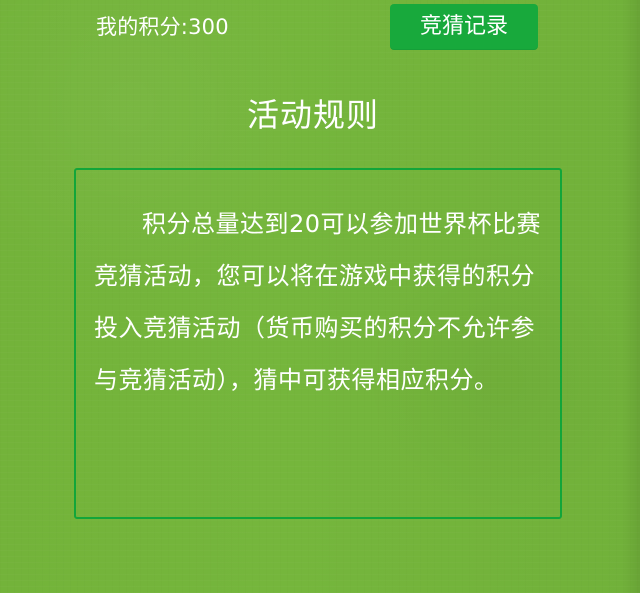  I want to click on guess-record-button: 竞猜记录, so click(464, 27).